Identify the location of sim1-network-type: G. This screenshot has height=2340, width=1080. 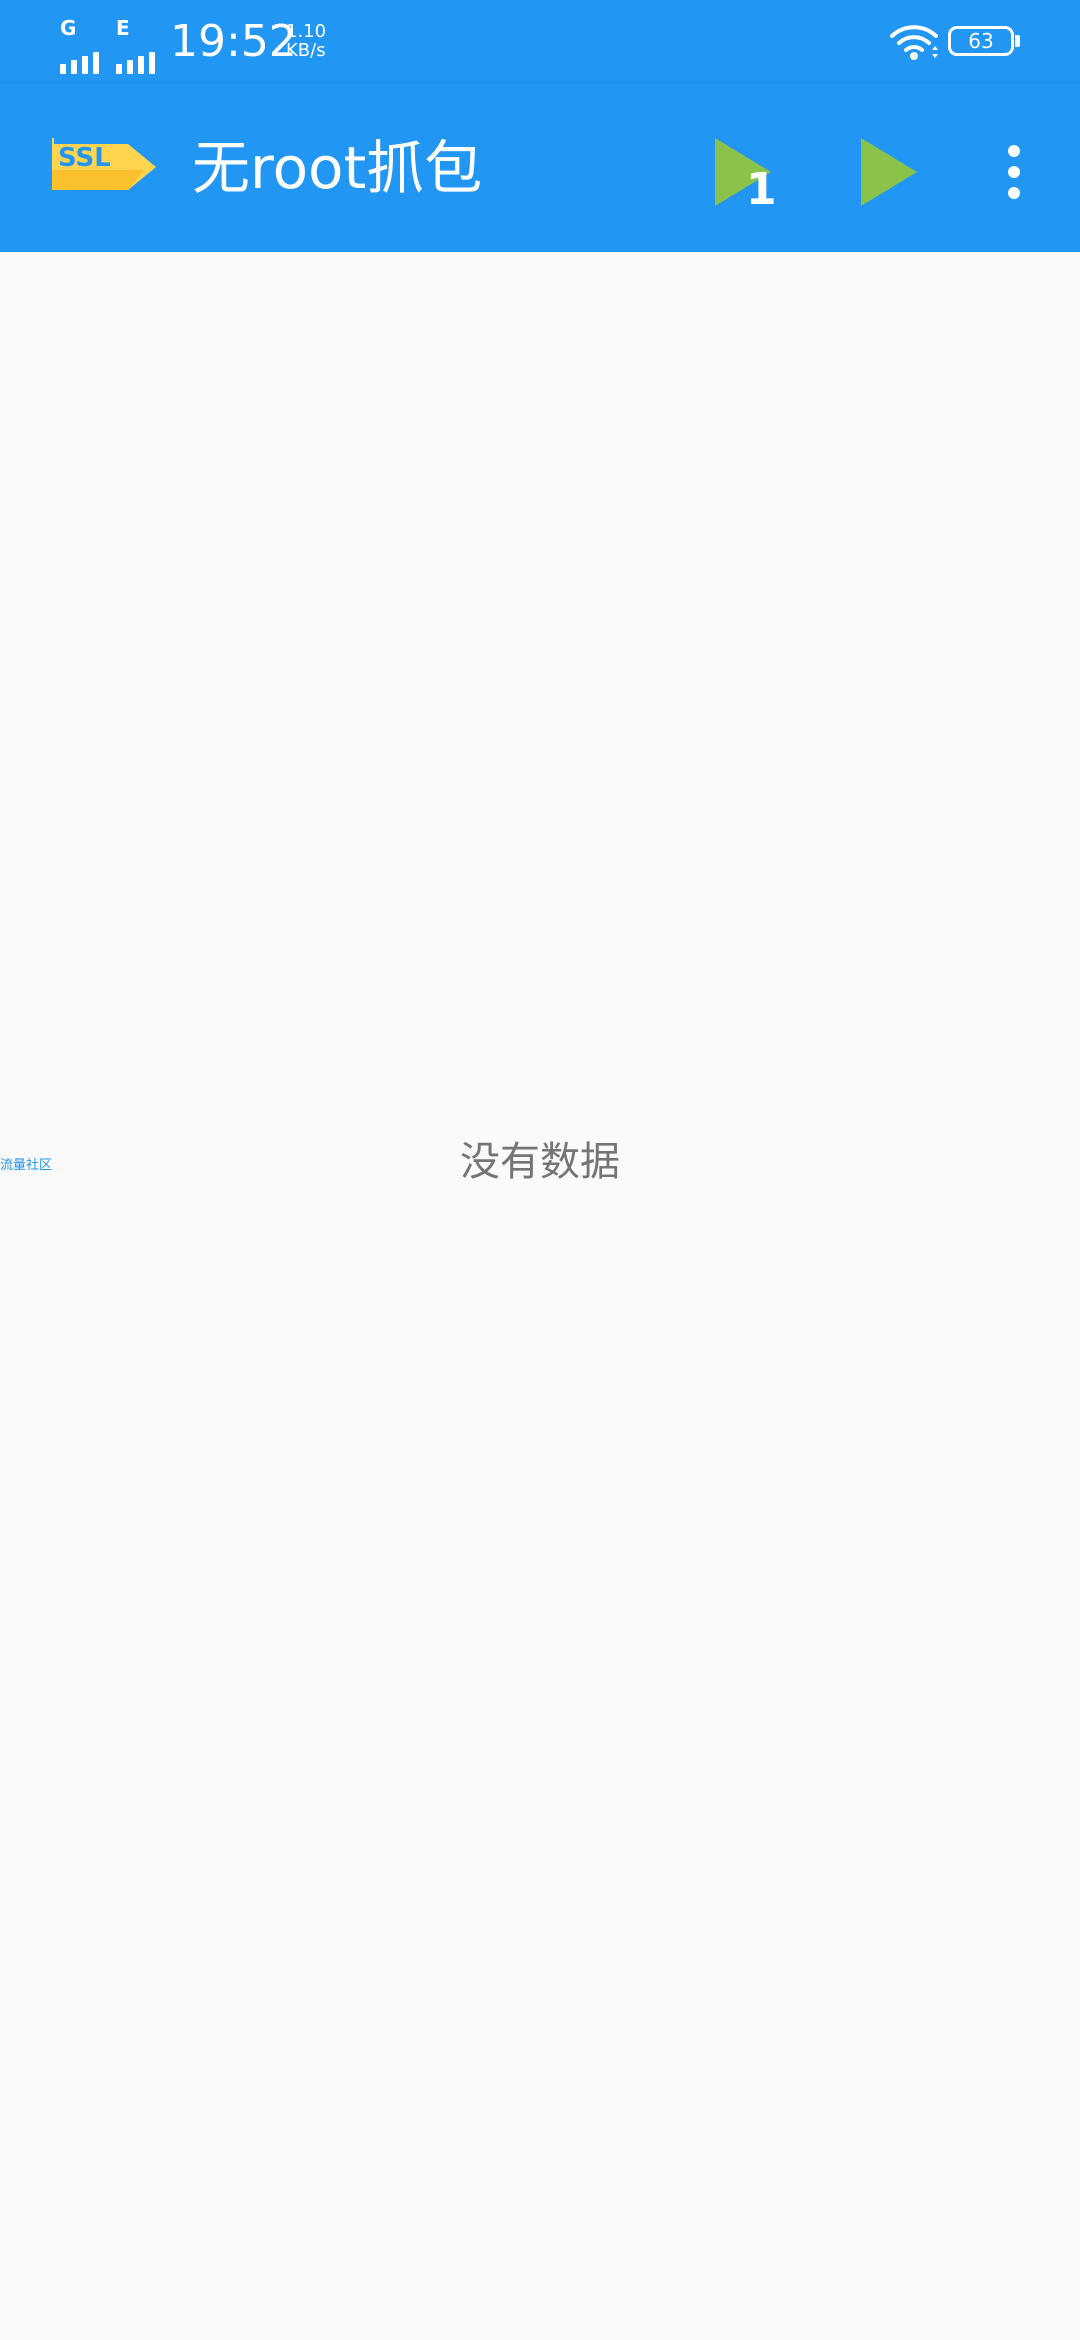
(68, 28).